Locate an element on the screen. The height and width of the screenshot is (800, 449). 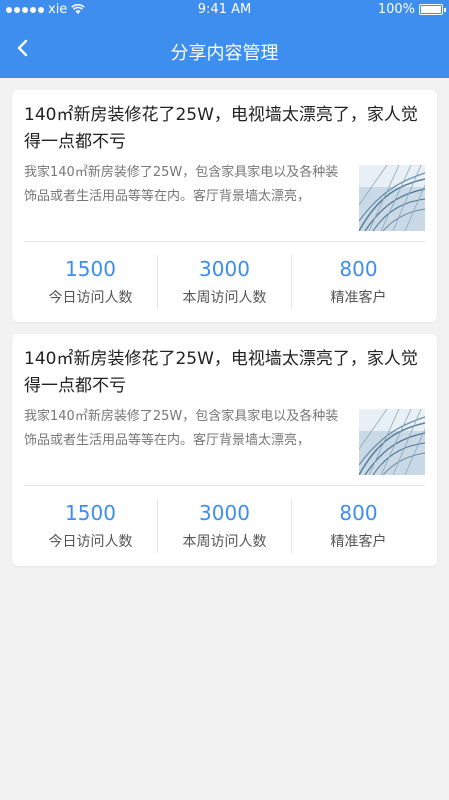
status-bar: xie 9:41 AM 100% is located at coordinates (224, 10).